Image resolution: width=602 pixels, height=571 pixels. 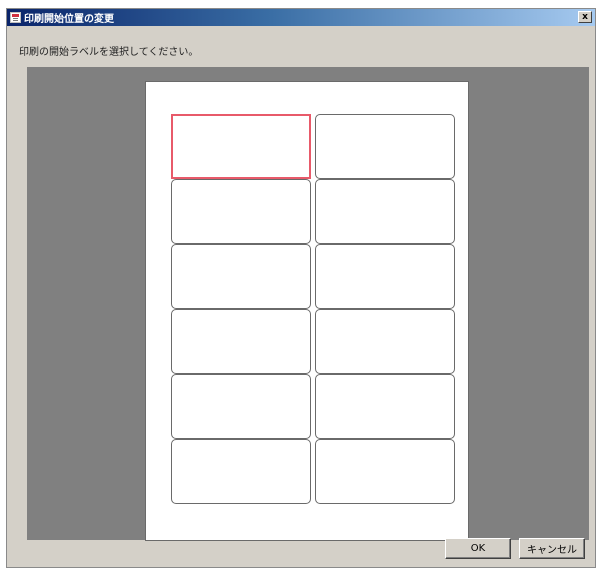 I want to click on cancel-button: キャンセル, so click(x=552, y=548).